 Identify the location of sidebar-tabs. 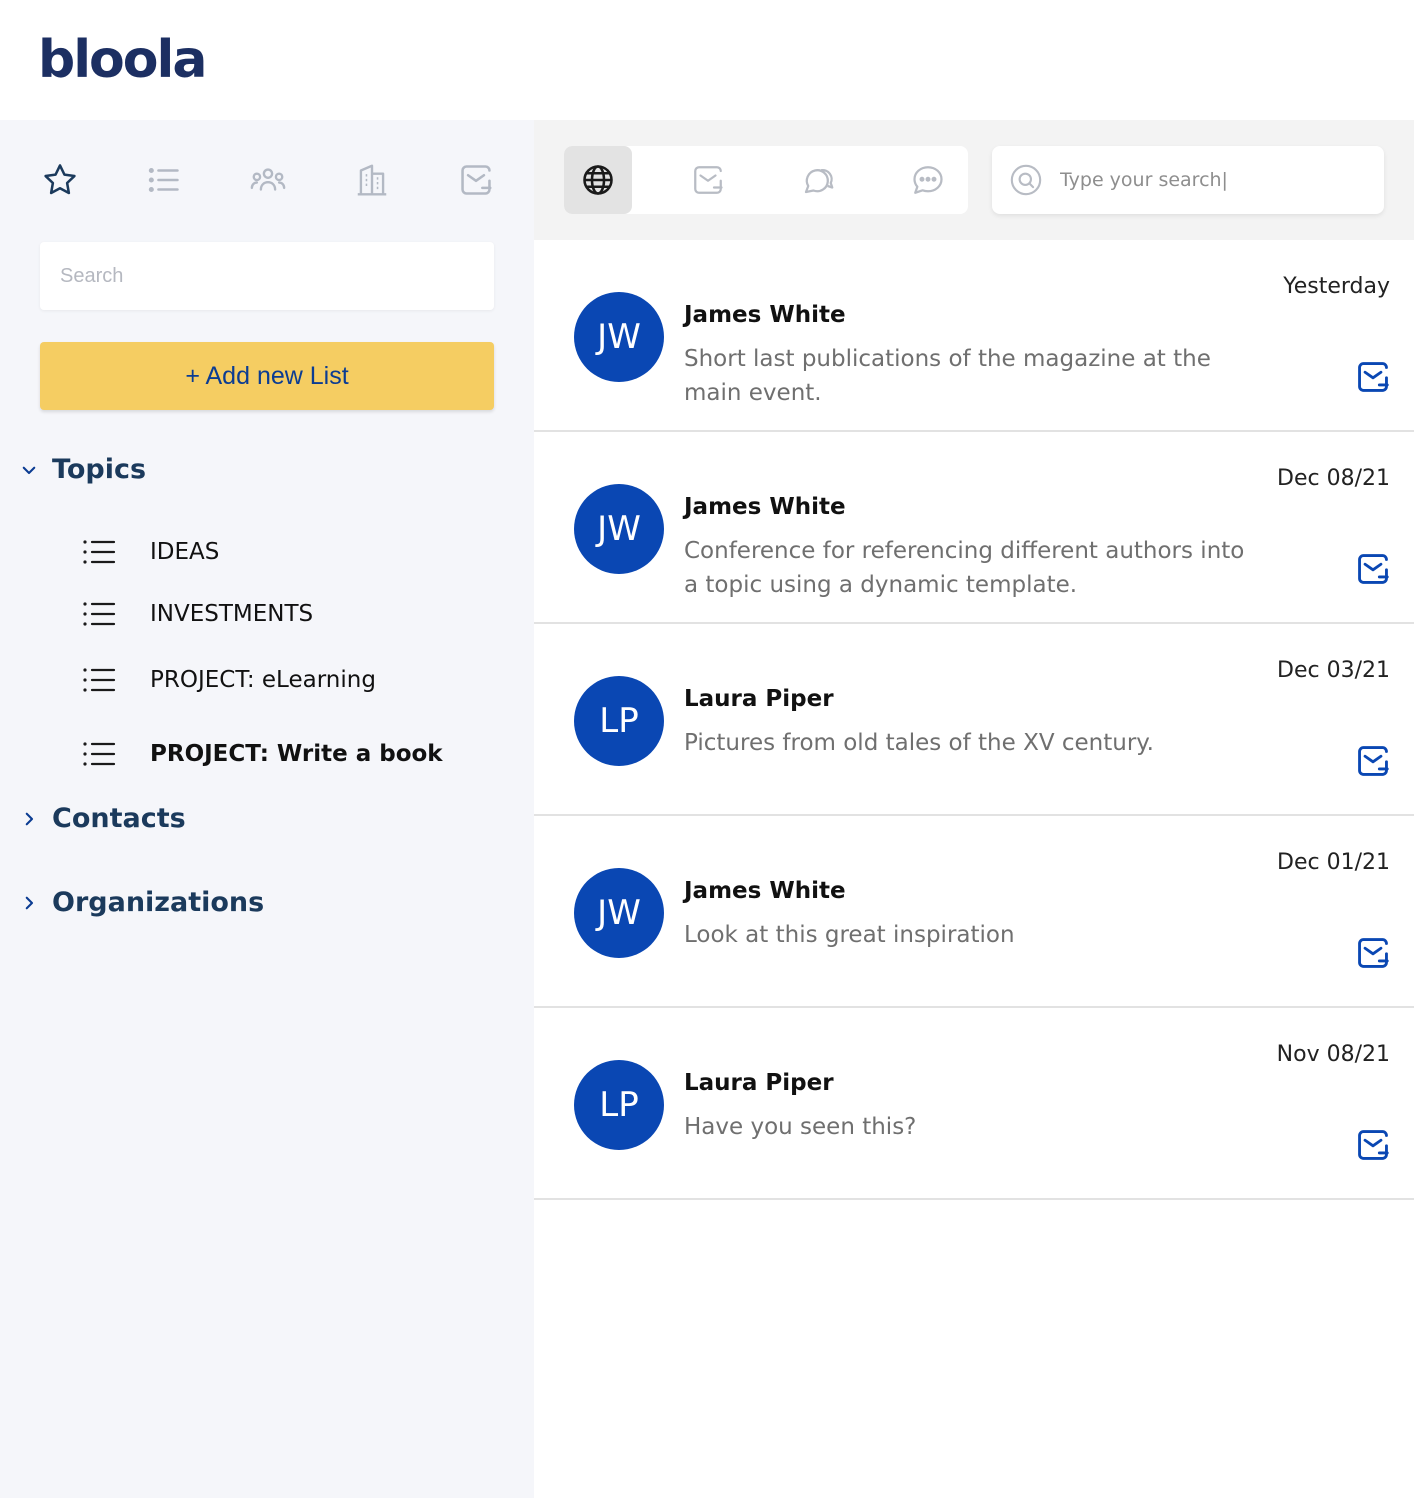
(267, 180).